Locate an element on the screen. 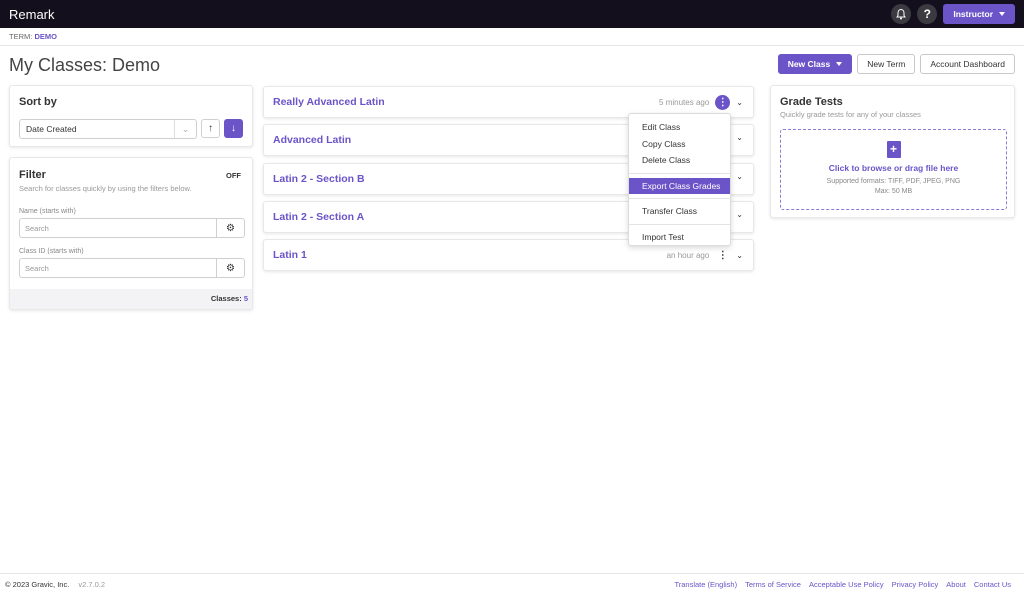 The width and height of the screenshot is (1024, 594). term-bar: TERM: DEMO is located at coordinates (512, 37).